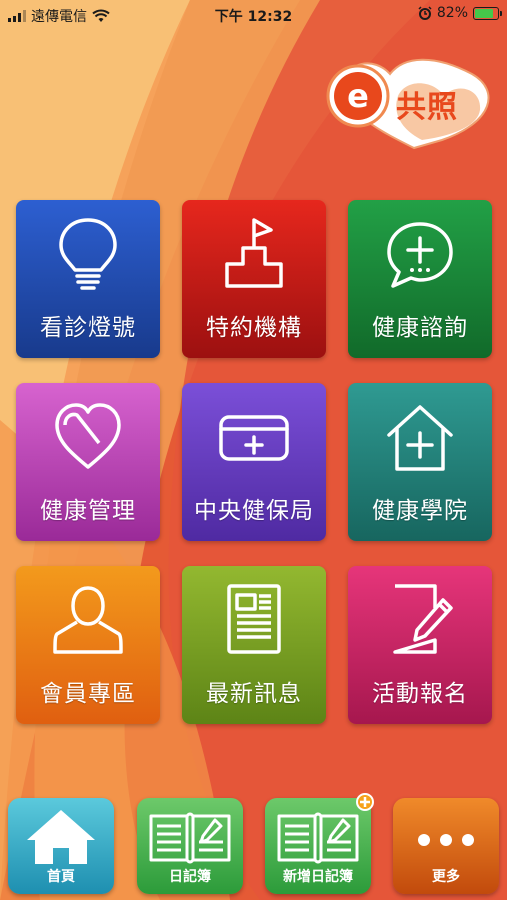 This screenshot has width=507, height=900. Describe the element at coordinates (487, 13) in the screenshot. I see `battery-icon` at that location.